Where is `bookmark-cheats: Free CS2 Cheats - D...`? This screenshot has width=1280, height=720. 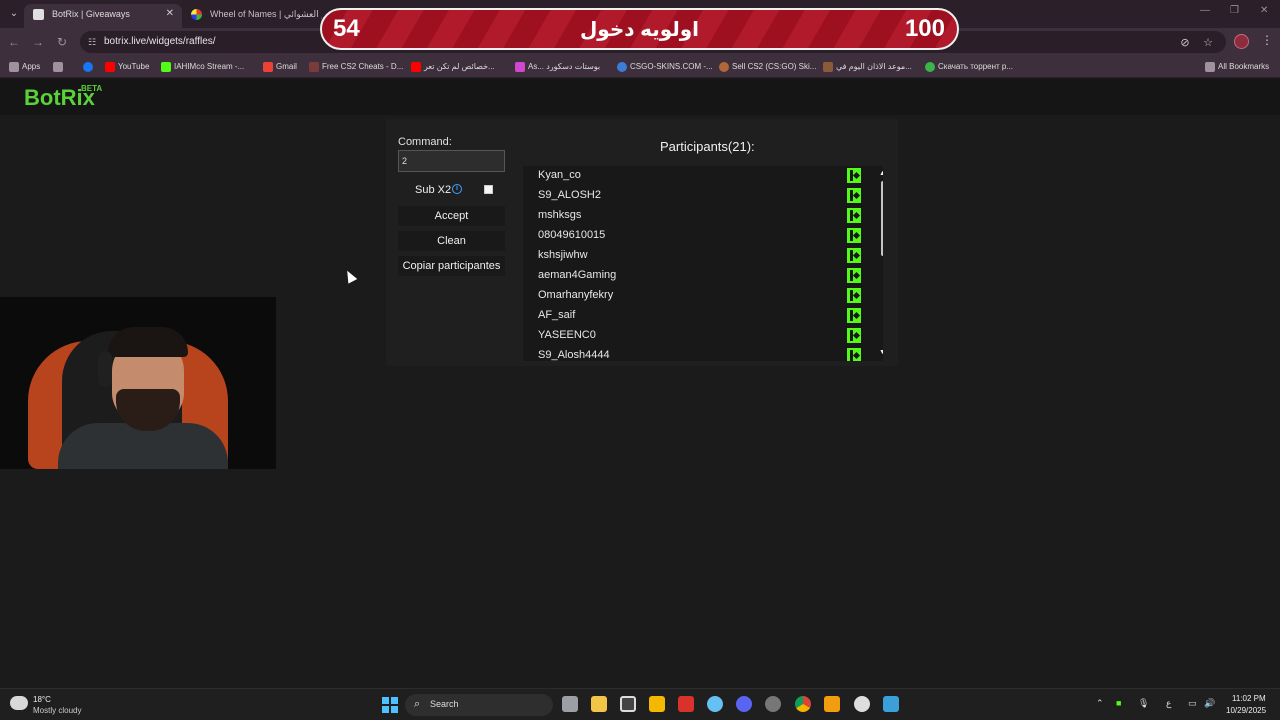
bookmark-cheats: Free CS2 Cheats - D... is located at coordinates (355, 67).